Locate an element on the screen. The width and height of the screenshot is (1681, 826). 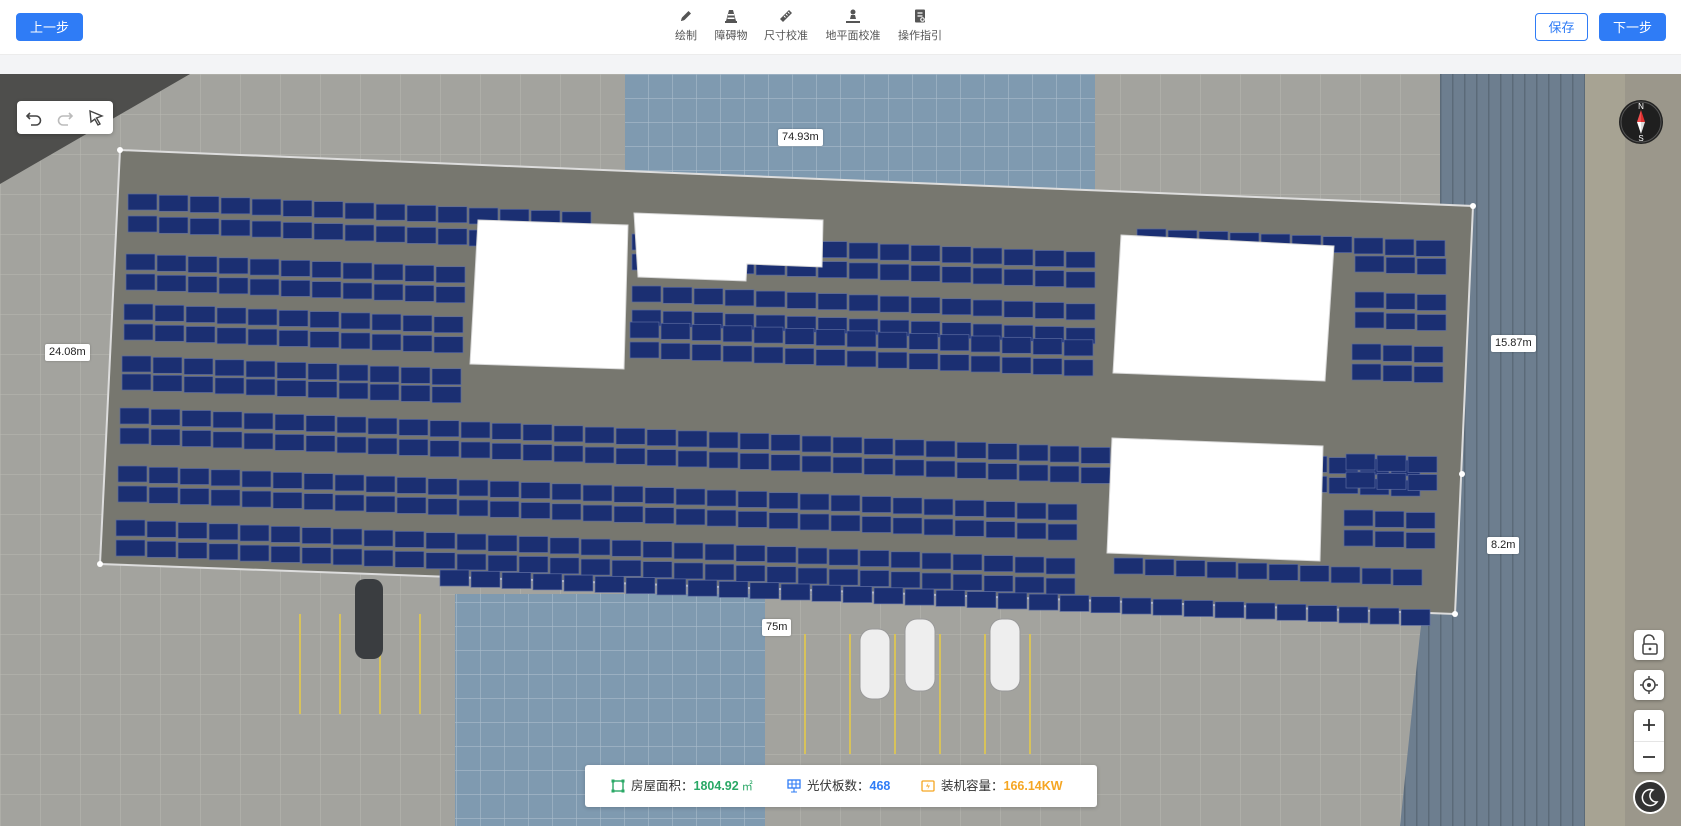
night-mode-button is located at coordinates (1650, 797).